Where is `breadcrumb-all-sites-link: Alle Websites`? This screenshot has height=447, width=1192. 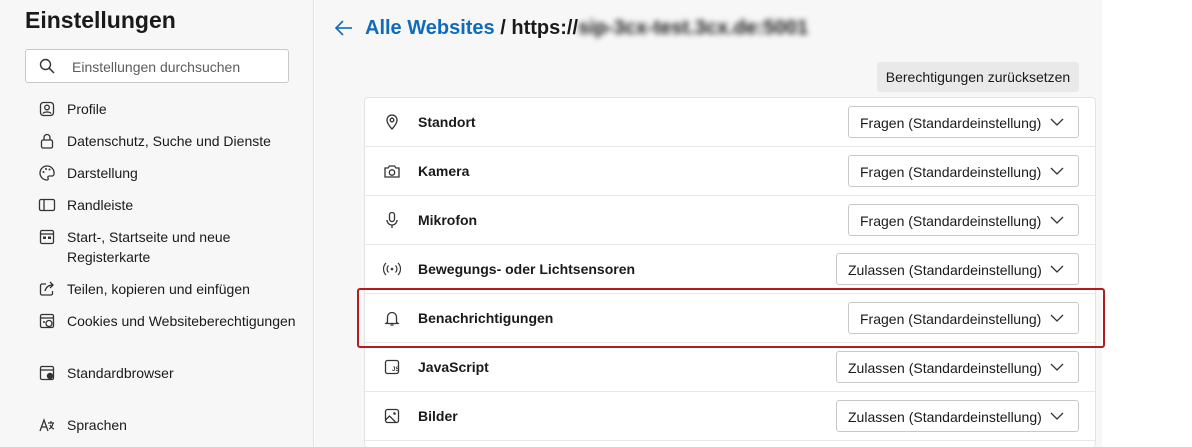
breadcrumb-all-sites-link: Alle Websites is located at coordinates (430, 28).